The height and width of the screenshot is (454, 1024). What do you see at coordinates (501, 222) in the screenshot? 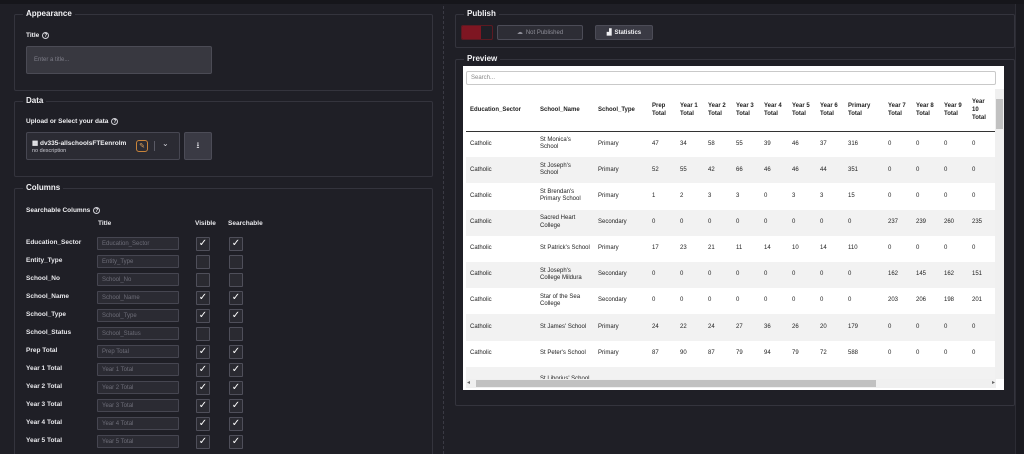
I see `table-cell: Catholic` at bounding box center [501, 222].